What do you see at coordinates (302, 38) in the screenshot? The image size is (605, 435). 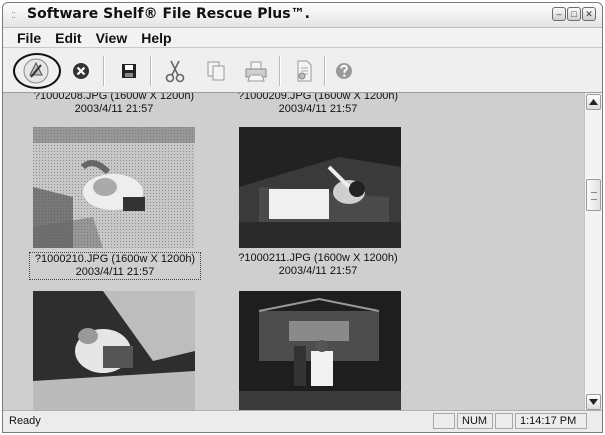 I see `menu-bar: File Edit View Help` at bounding box center [302, 38].